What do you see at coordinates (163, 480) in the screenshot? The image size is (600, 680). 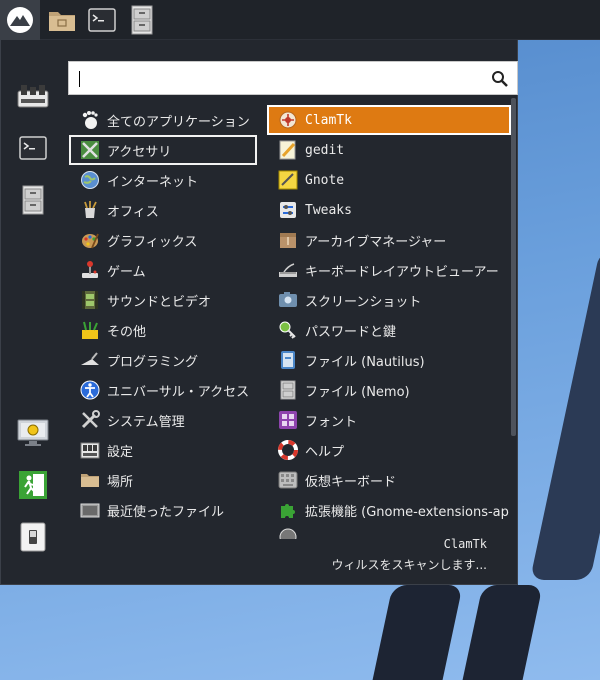 I see `category-places: 場所` at bounding box center [163, 480].